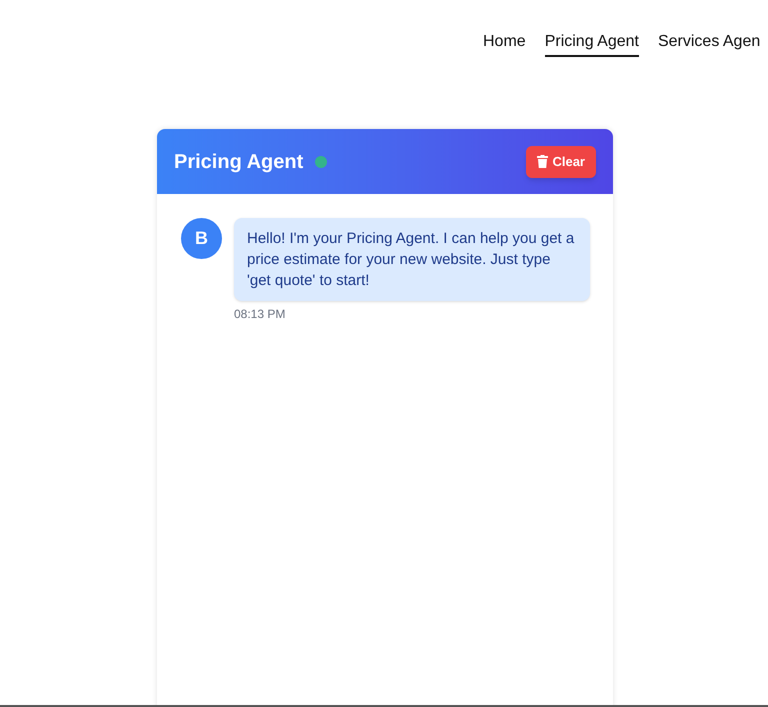  What do you see at coordinates (260, 314) in the screenshot?
I see `message-time: 08:13 PM` at bounding box center [260, 314].